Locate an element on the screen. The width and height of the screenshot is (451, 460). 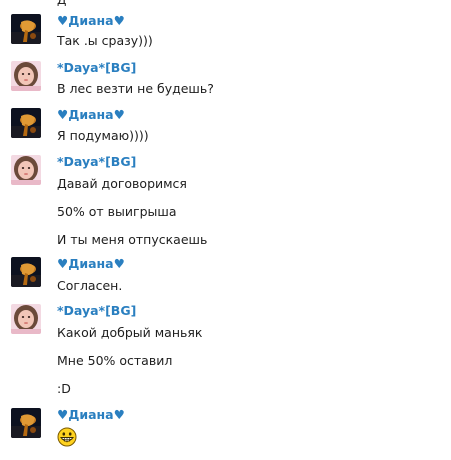
message-text: Я подумаю)))) is located at coordinates (103, 135).